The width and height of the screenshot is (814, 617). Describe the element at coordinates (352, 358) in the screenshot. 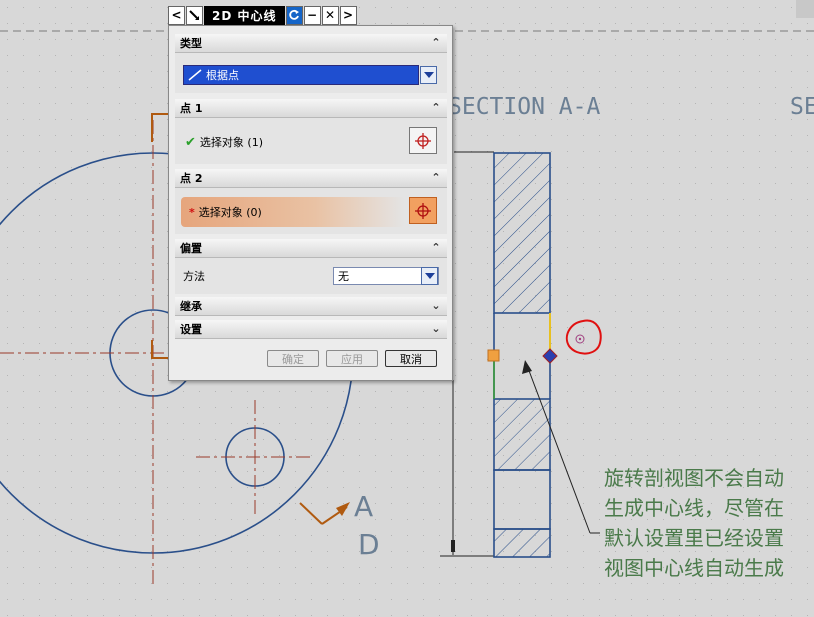

I see `apply-button: 应用` at that location.